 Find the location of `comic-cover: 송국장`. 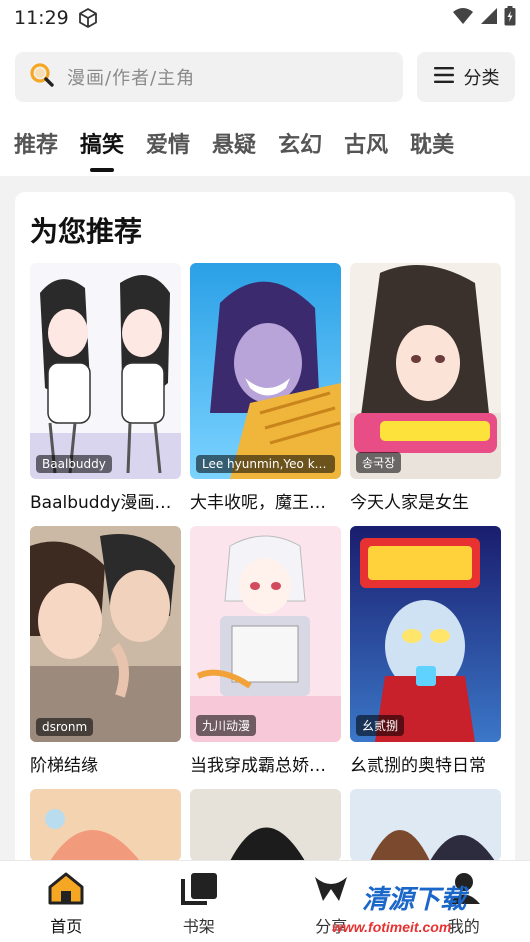

comic-cover: 송국장 is located at coordinates (425, 371).